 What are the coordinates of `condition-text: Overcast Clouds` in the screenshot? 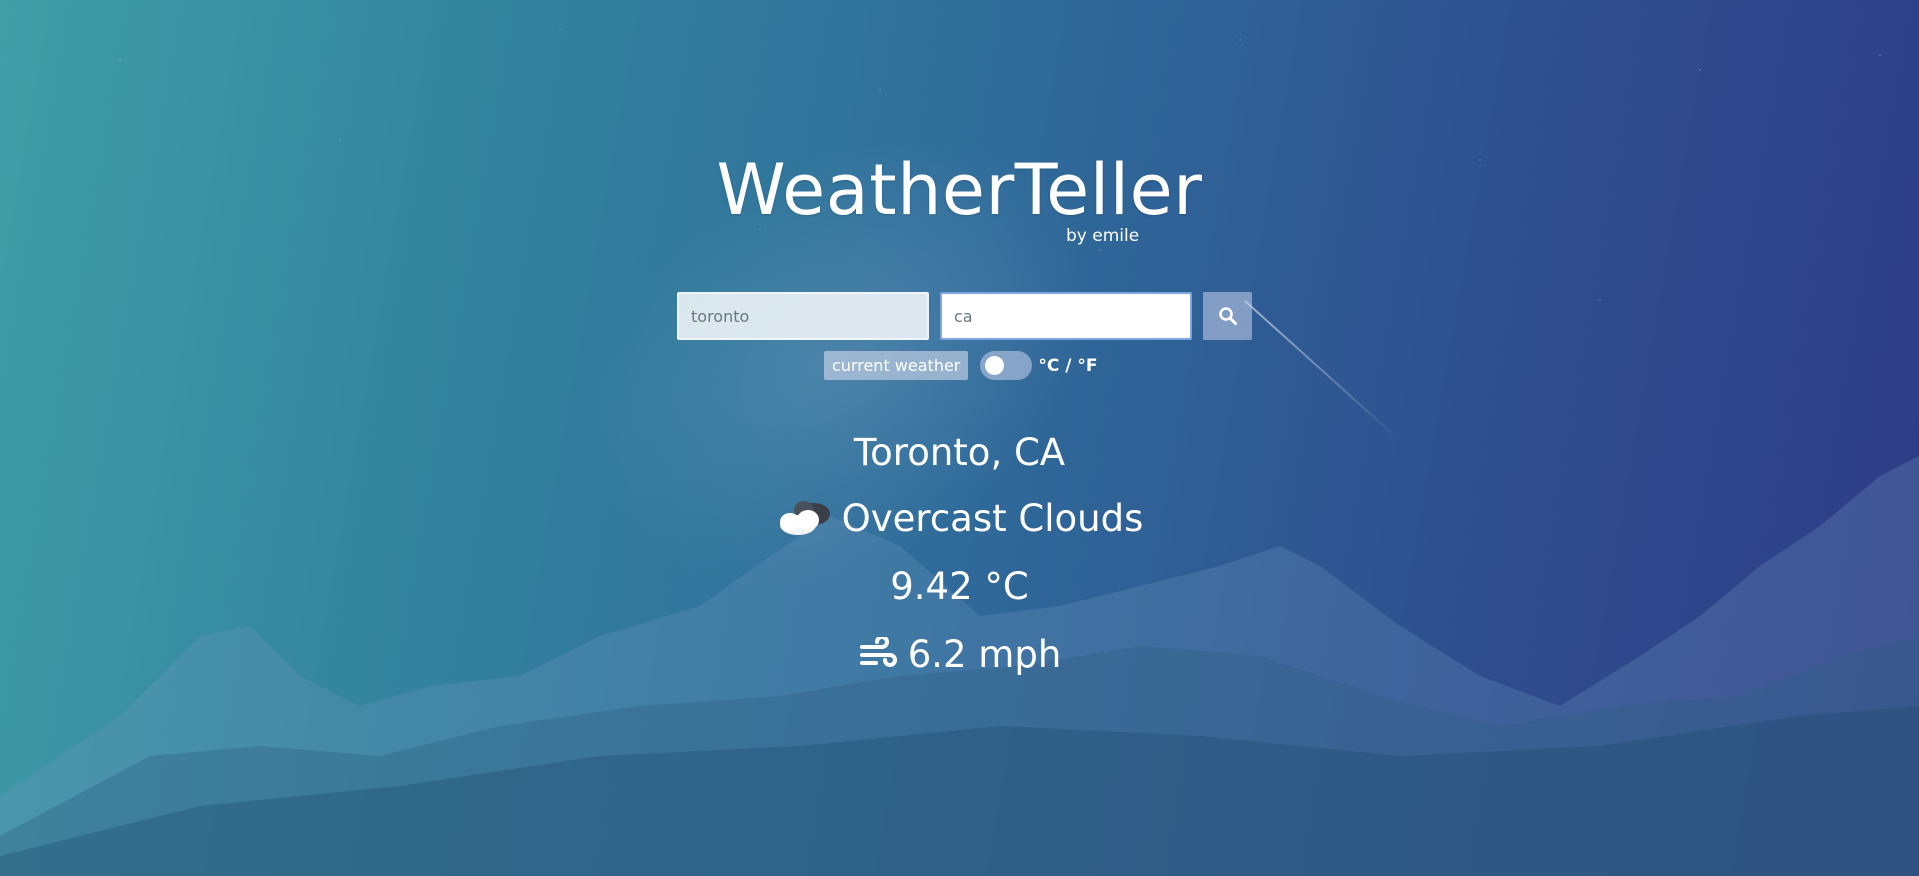 It's located at (992, 518).